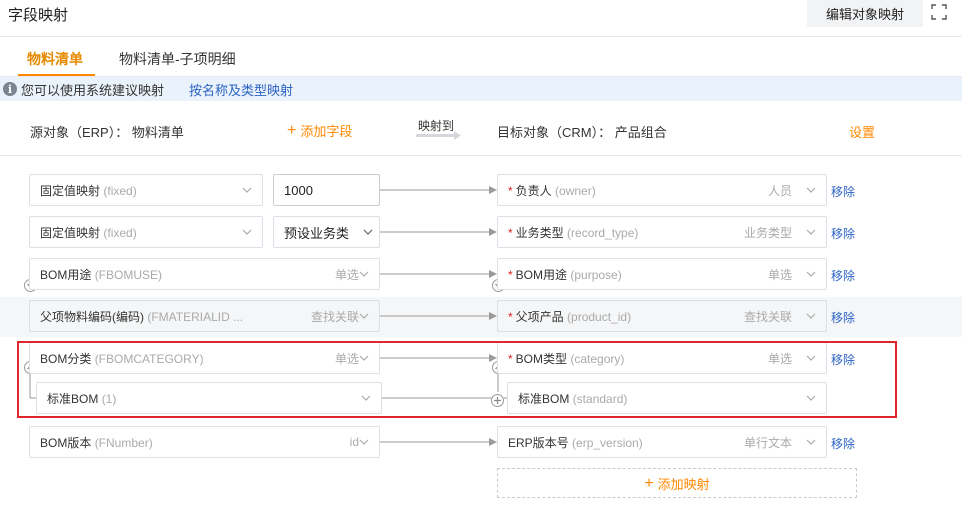 The image size is (962, 529). Describe the element at coordinates (541, 274) in the screenshot. I see `target-field-label: BOM用途` at that location.